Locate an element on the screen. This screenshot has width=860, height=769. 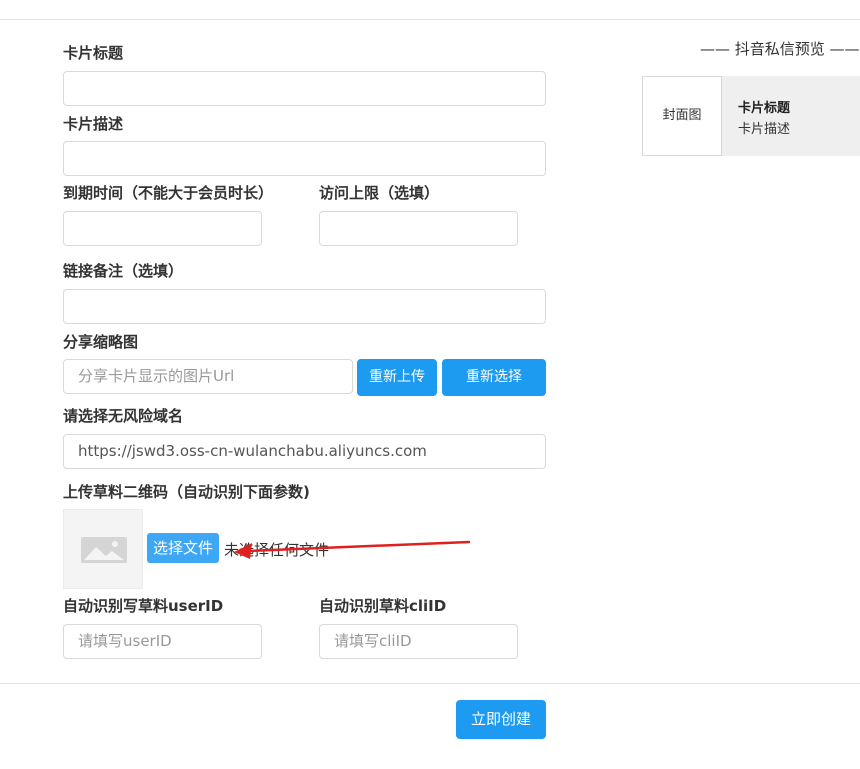
create-now-button: 立即创建 is located at coordinates (501, 719).